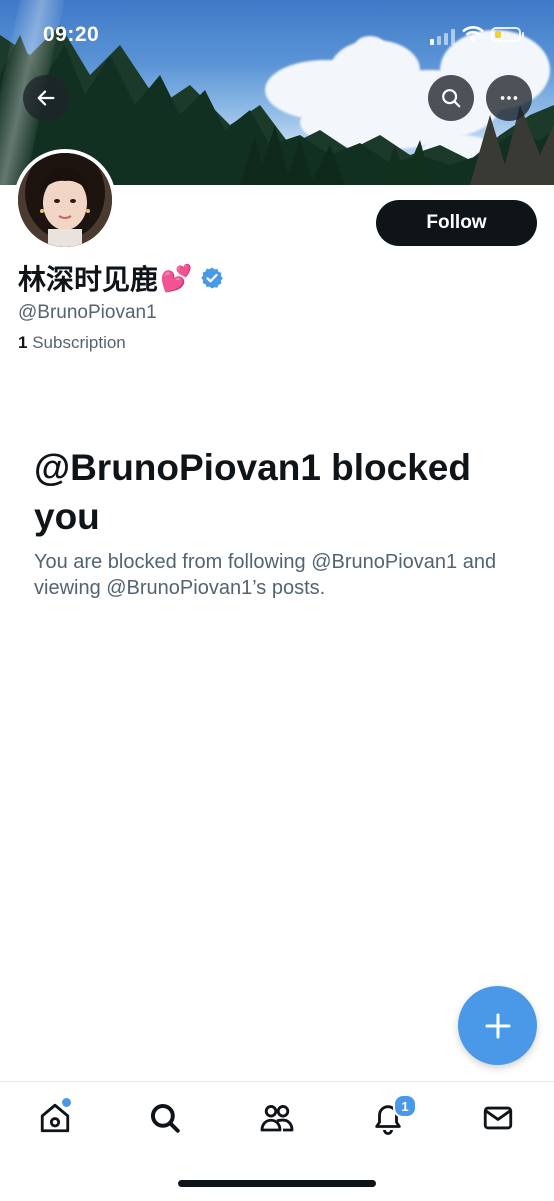  What do you see at coordinates (277, 35) in the screenshot?
I see `status-bar: 09:20` at bounding box center [277, 35].